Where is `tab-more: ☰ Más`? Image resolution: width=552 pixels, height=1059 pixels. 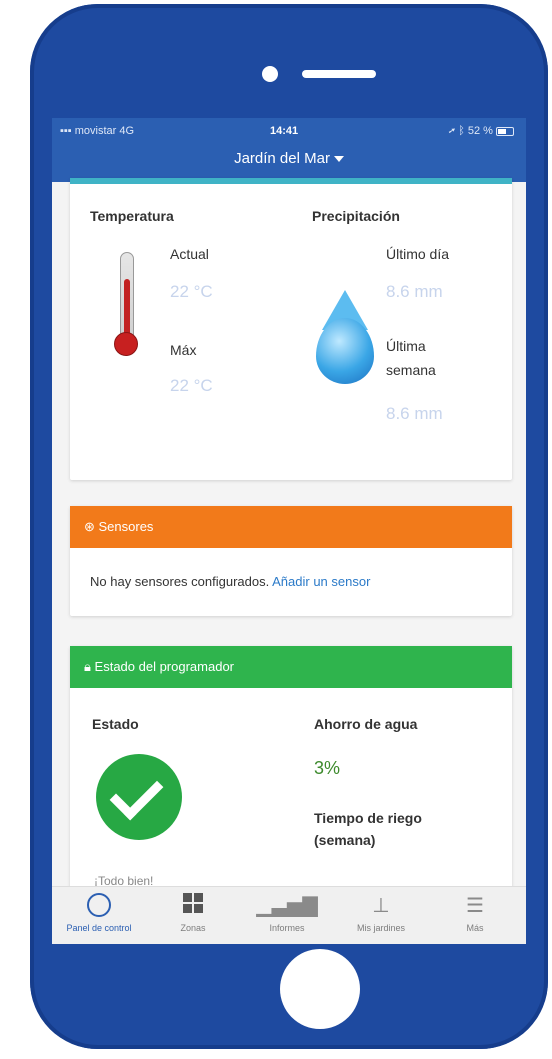
tab-more: ☰ Más is located at coordinates (475, 913).